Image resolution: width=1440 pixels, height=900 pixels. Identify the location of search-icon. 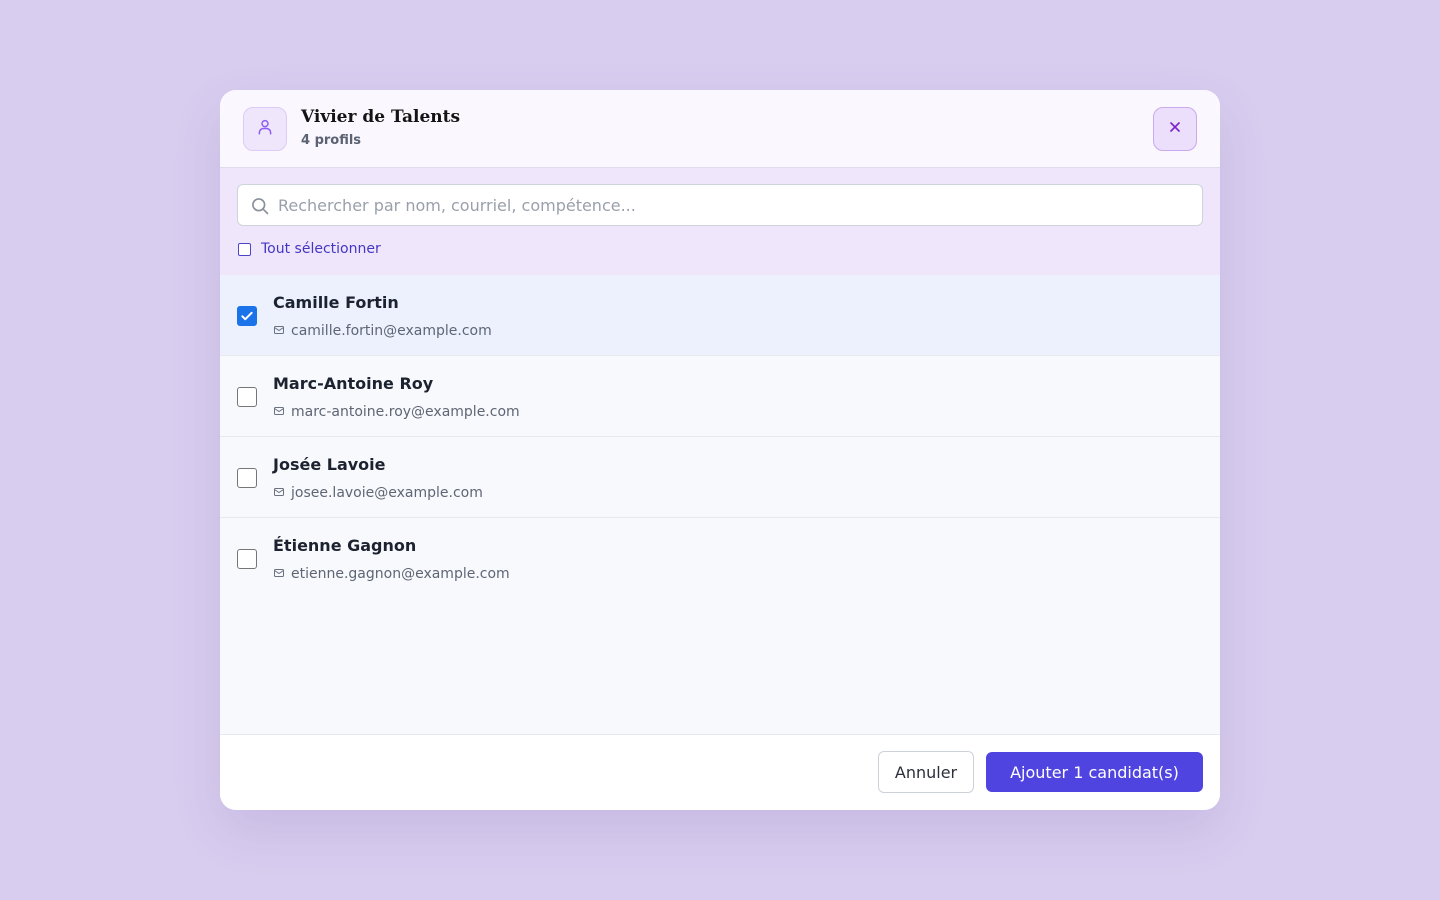
(260, 208).